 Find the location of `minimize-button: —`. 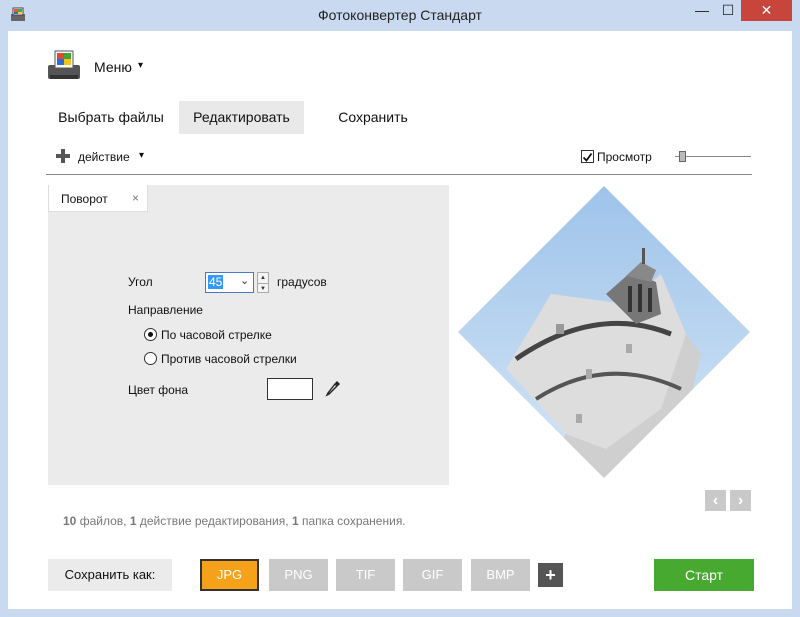

minimize-button: — is located at coordinates (702, 10).